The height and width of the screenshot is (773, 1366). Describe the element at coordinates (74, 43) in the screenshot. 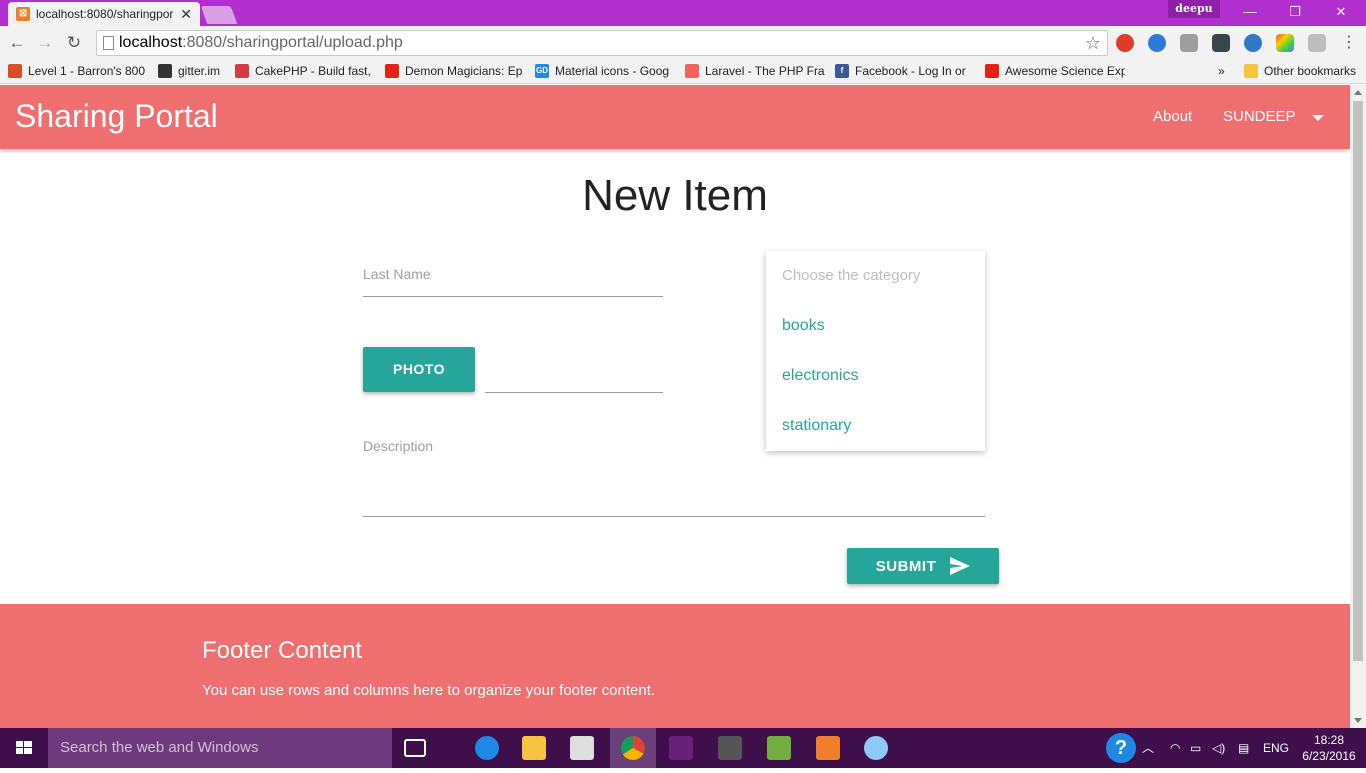

I see `reload-icon: ↻` at that location.